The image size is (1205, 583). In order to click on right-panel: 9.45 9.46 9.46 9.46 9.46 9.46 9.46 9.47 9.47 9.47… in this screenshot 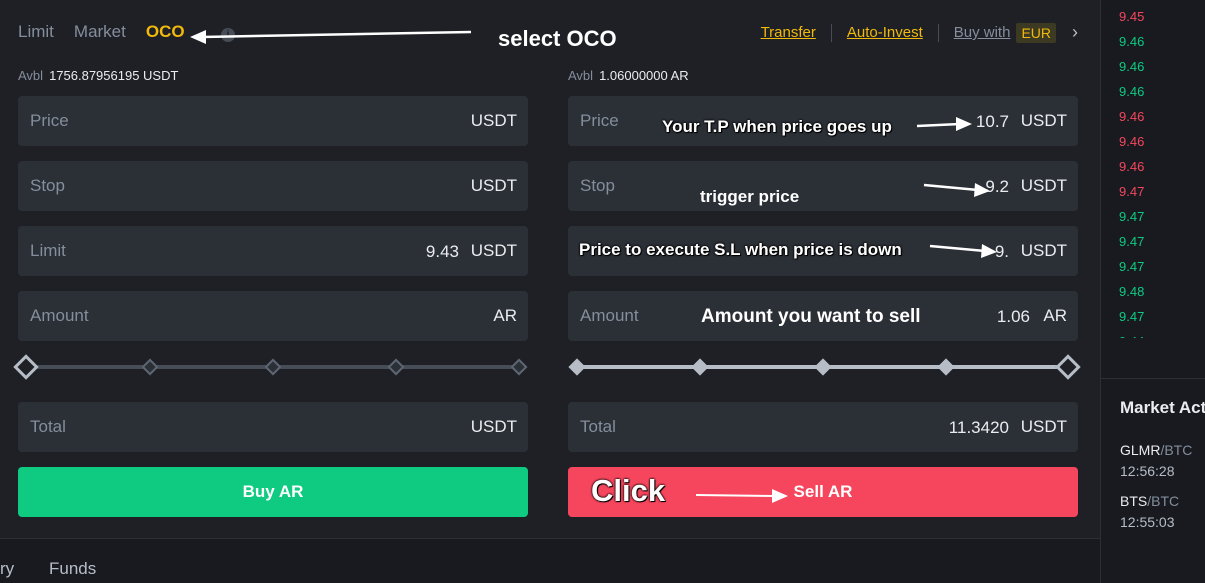, I will do `click(1152, 291)`.